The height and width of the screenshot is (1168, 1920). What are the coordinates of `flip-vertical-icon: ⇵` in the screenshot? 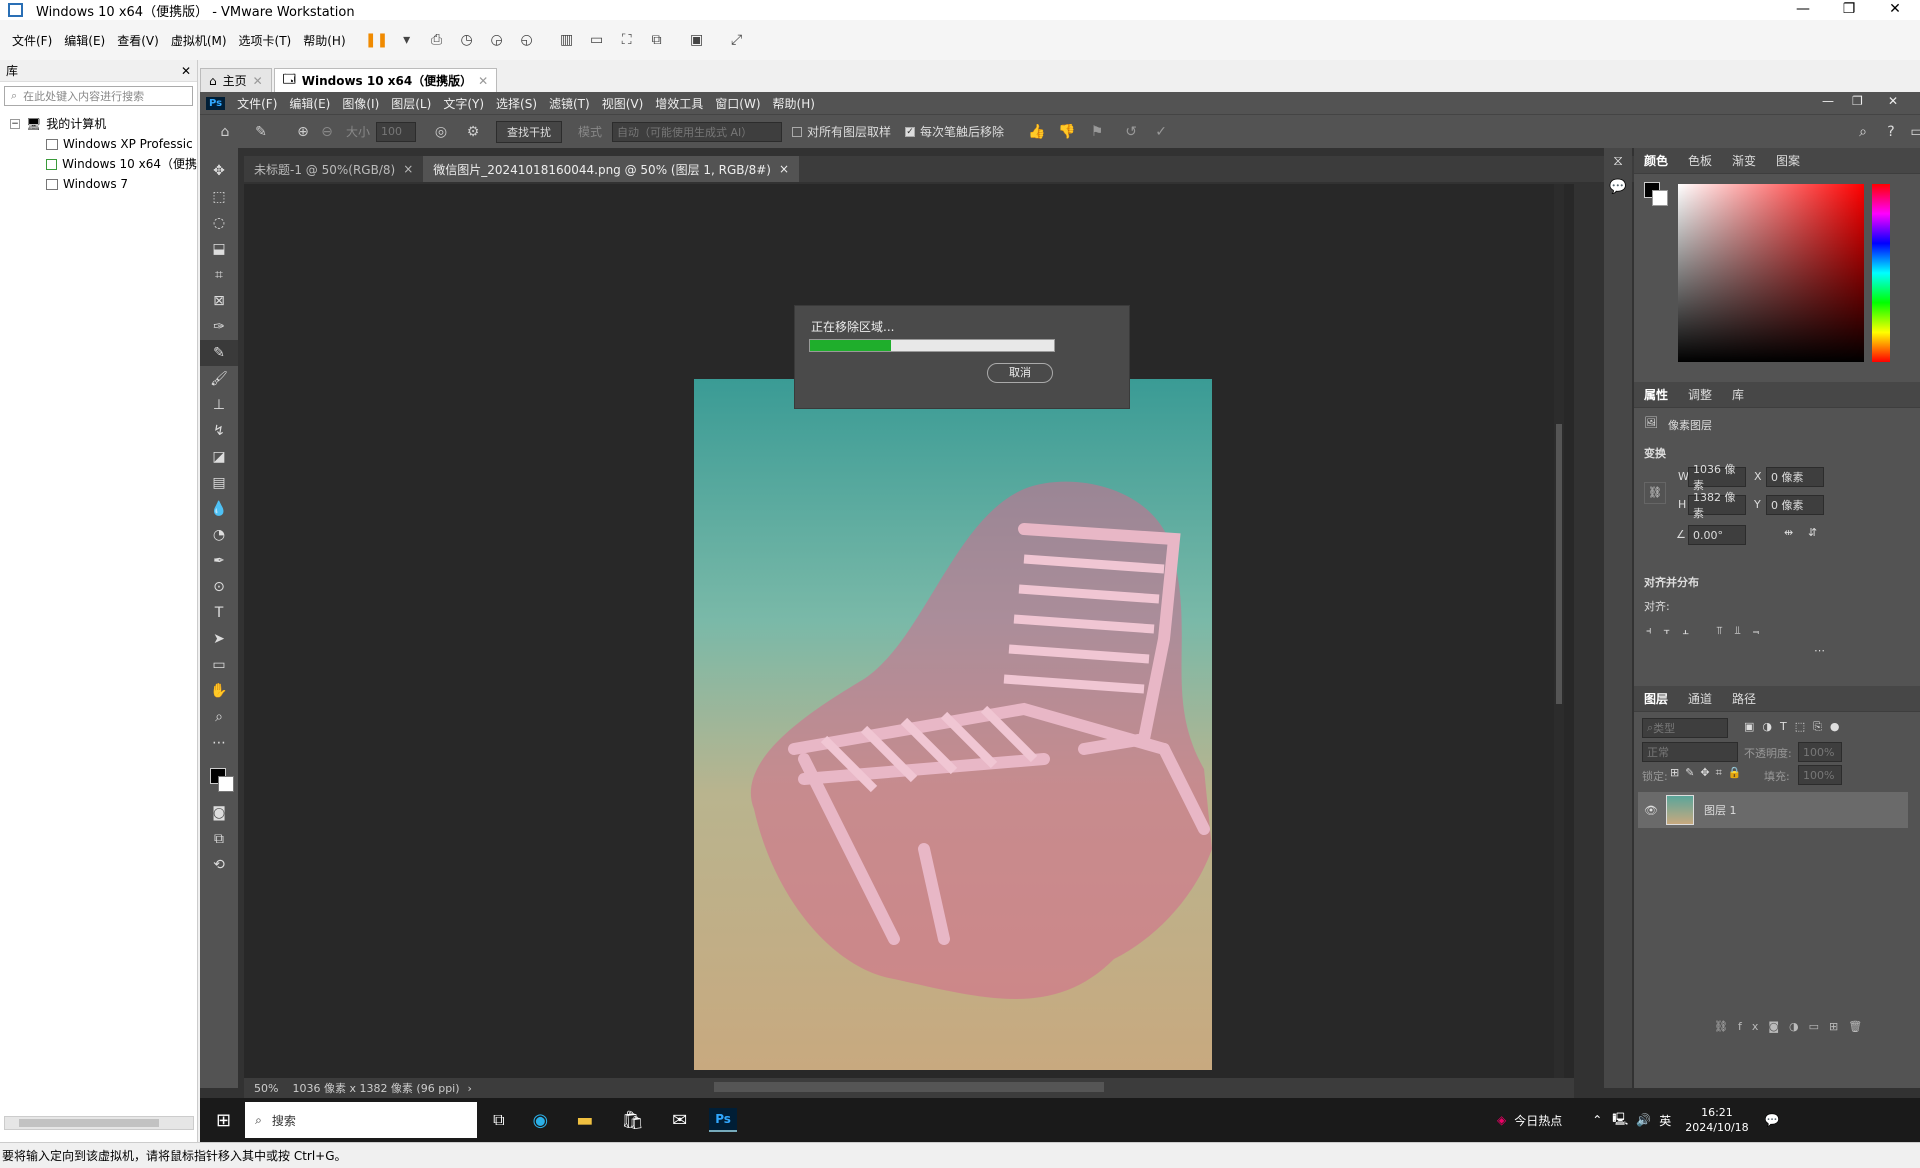 It's located at (1812, 532).